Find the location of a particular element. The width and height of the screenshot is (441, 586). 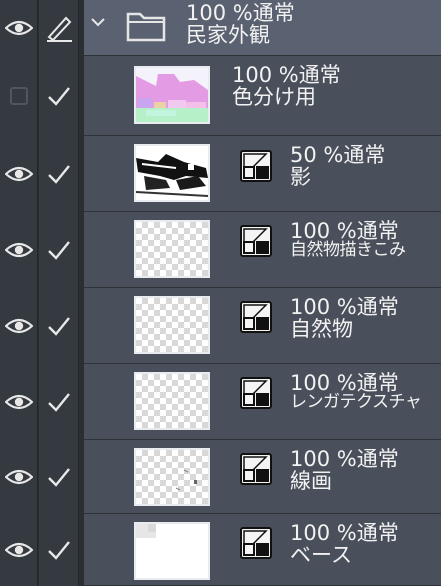

layer-name-label: 線画 is located at coordinates (311, 481).